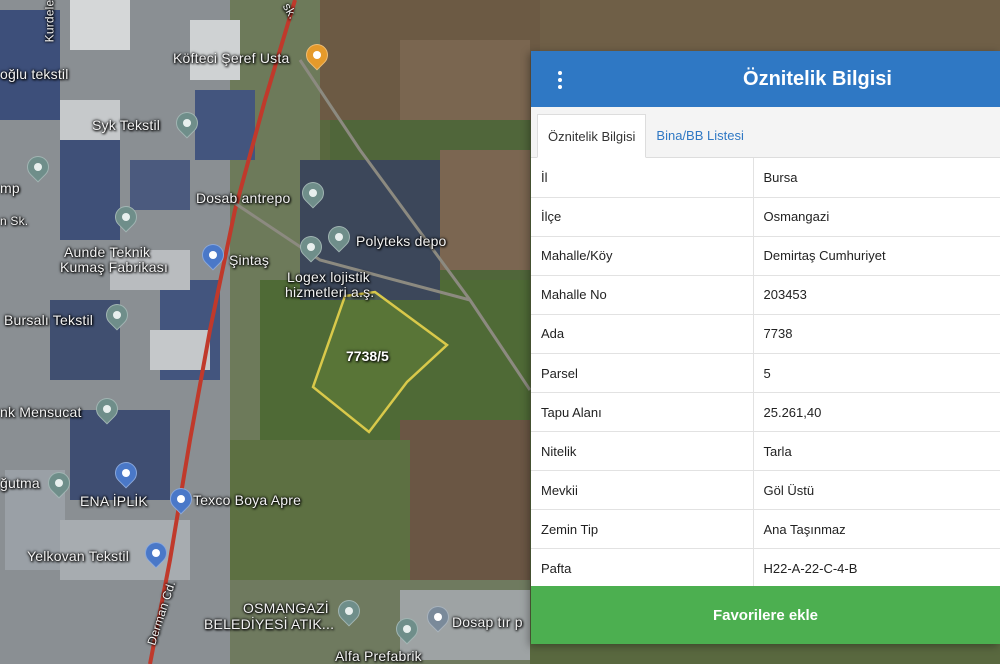 This screenshot has width=1000, height=664. Describe the element at coordinates (642, 334) in the screenshot. I see `row-key: Ada` at that location.